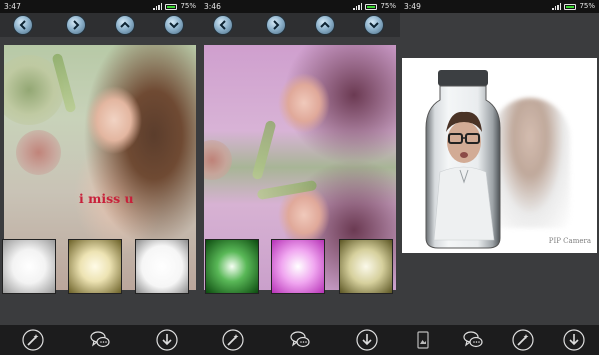 This screenshot has height=355, width=599. I want to click on status-bar: 3:46 75%, so click(300, 6).